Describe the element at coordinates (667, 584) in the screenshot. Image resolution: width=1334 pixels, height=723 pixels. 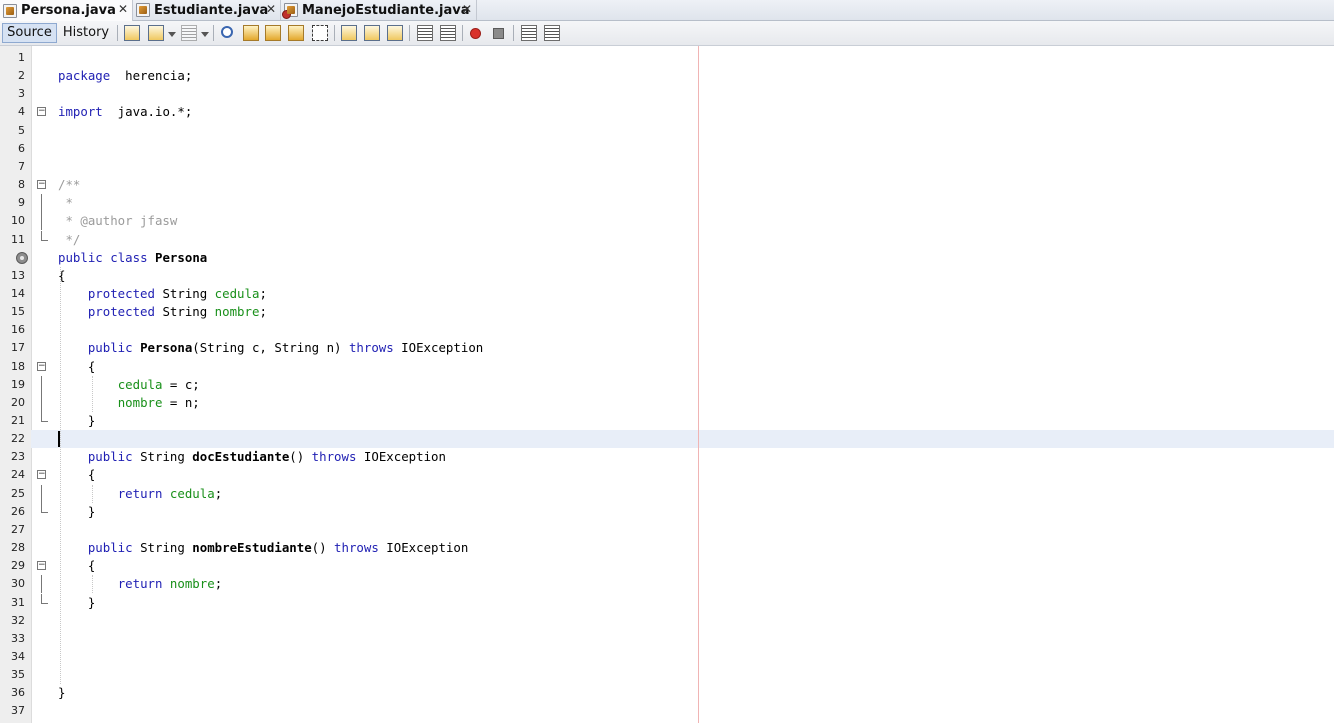
I see `code-line: 30 return nombre;` at that location.